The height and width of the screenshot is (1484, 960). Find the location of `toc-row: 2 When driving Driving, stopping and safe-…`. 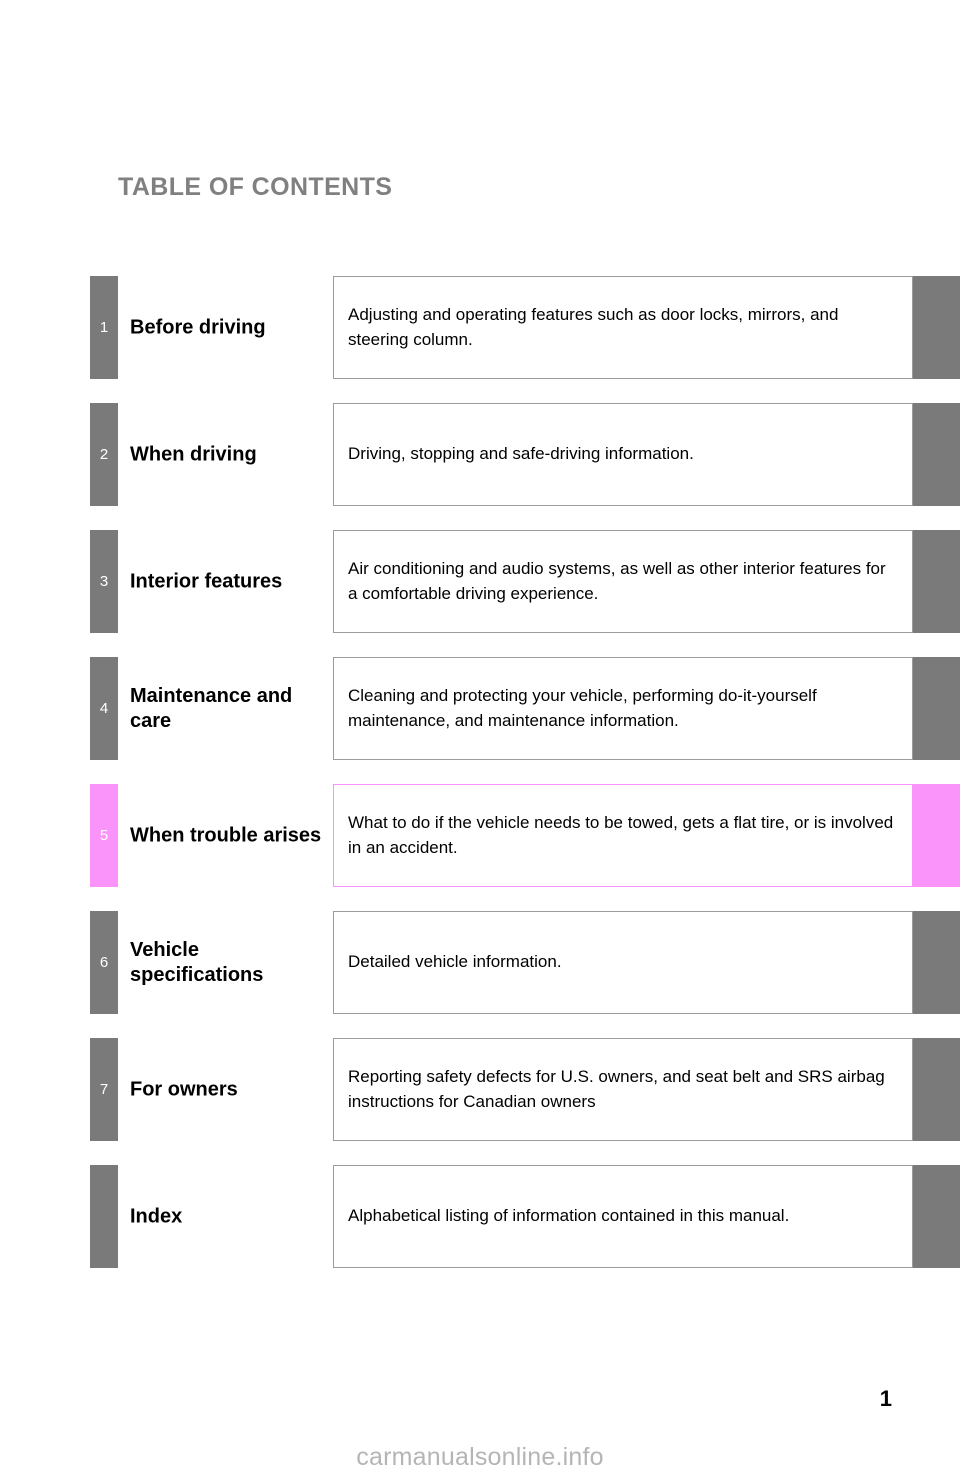

toc-row: 2 When driving Driving, stopping and safe-… is located at coordinates (480, 454).